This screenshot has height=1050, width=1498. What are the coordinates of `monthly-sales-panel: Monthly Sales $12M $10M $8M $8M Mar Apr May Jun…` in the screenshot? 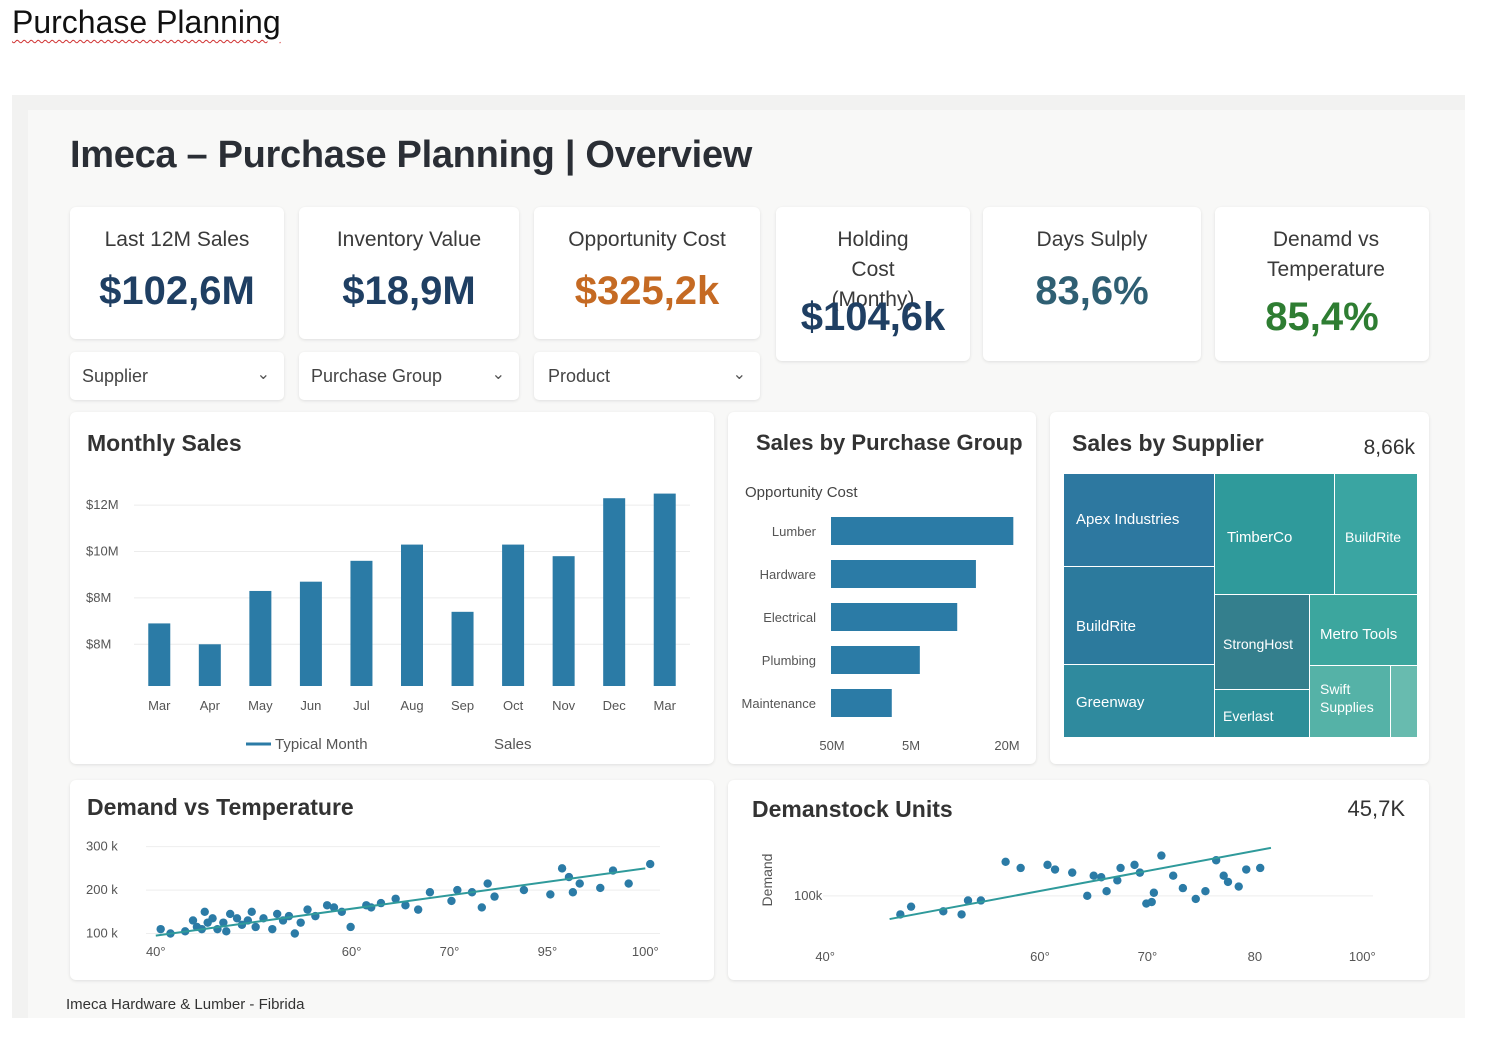 It's located at (392, 588).